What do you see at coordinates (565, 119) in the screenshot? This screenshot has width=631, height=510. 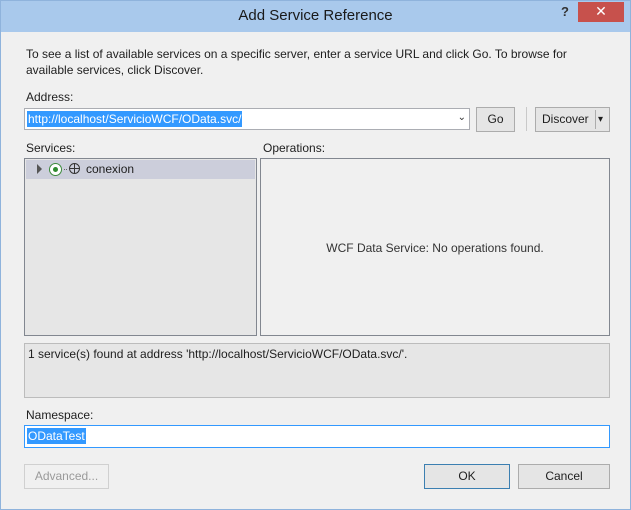 I see `discover-button-label: Discover` at bounding box center [565, 119].